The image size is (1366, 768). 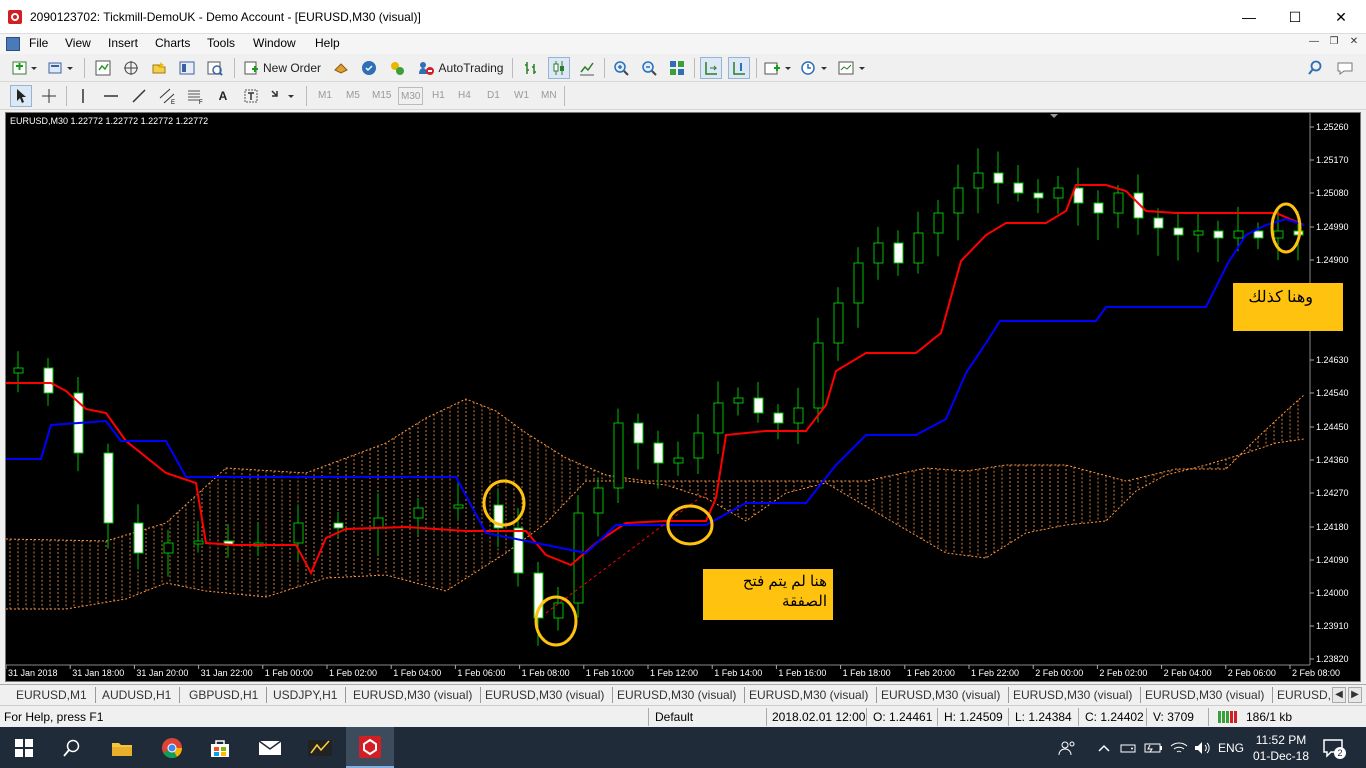 What do you see at coordinates (549, 96) in the screenshot?
I see `timeframe-mn: MN` at bounding box center [549, 96].